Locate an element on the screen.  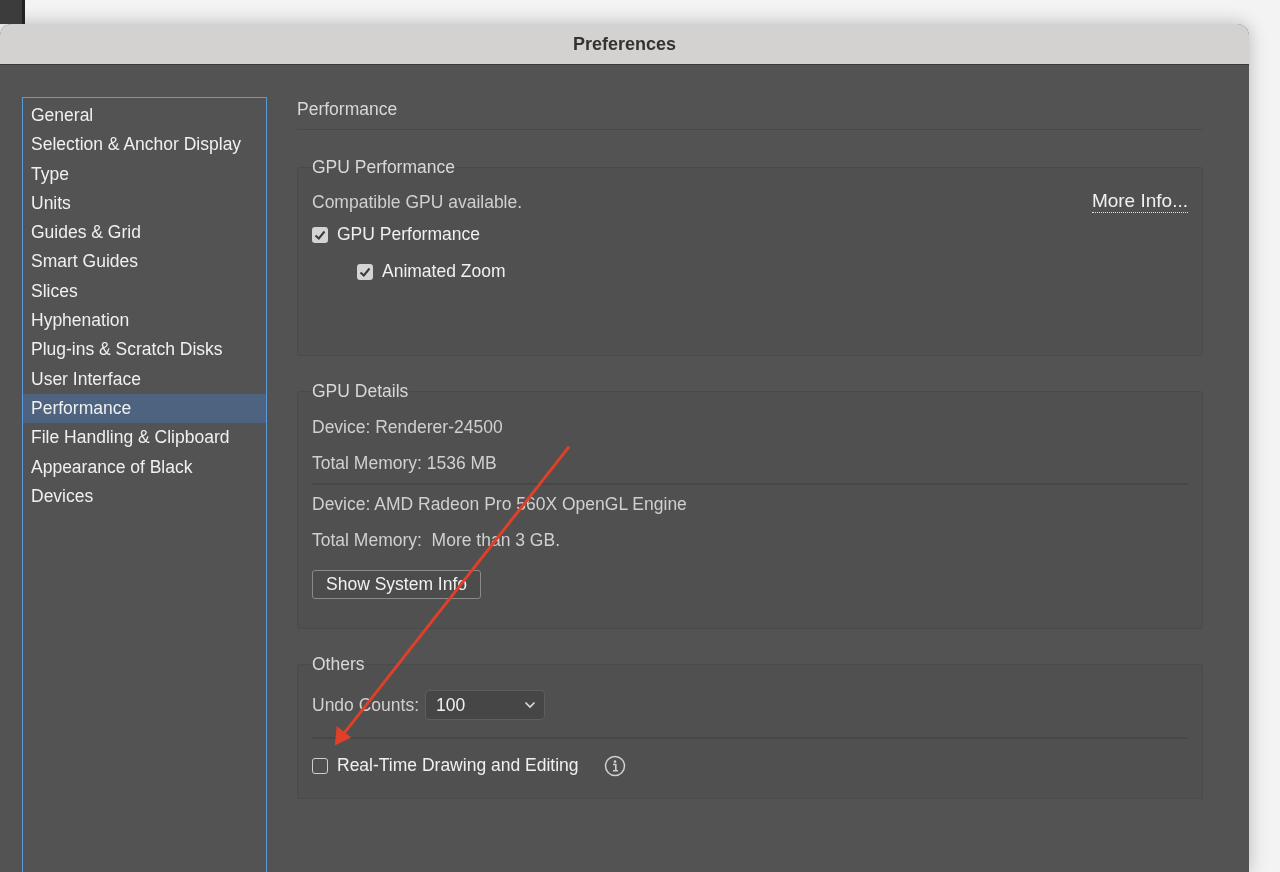
group-title: Others is located at coordinates (338, 664).